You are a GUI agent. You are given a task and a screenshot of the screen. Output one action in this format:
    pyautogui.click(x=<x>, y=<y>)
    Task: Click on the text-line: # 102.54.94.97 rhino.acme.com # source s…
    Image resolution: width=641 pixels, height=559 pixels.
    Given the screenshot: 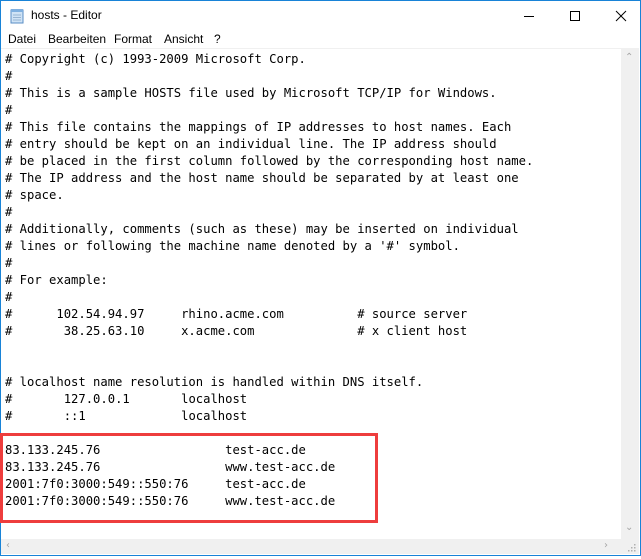 What is the action you would take?
    pyautogui.click(x=236, y=314)
    